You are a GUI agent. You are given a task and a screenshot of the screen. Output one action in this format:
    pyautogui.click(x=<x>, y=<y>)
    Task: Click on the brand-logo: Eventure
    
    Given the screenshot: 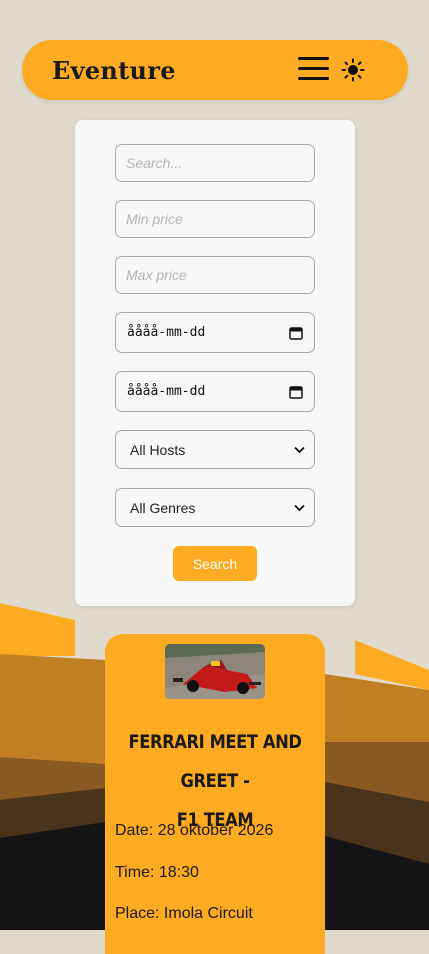 What is the action you would take?
    pyautogui.click(x=114, y=70)
    